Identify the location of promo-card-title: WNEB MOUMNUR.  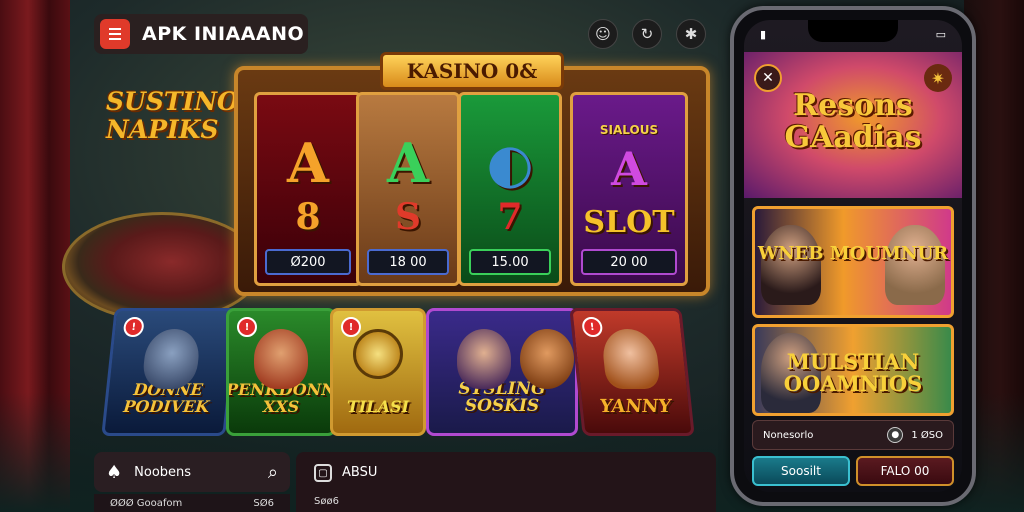
(853, 253).